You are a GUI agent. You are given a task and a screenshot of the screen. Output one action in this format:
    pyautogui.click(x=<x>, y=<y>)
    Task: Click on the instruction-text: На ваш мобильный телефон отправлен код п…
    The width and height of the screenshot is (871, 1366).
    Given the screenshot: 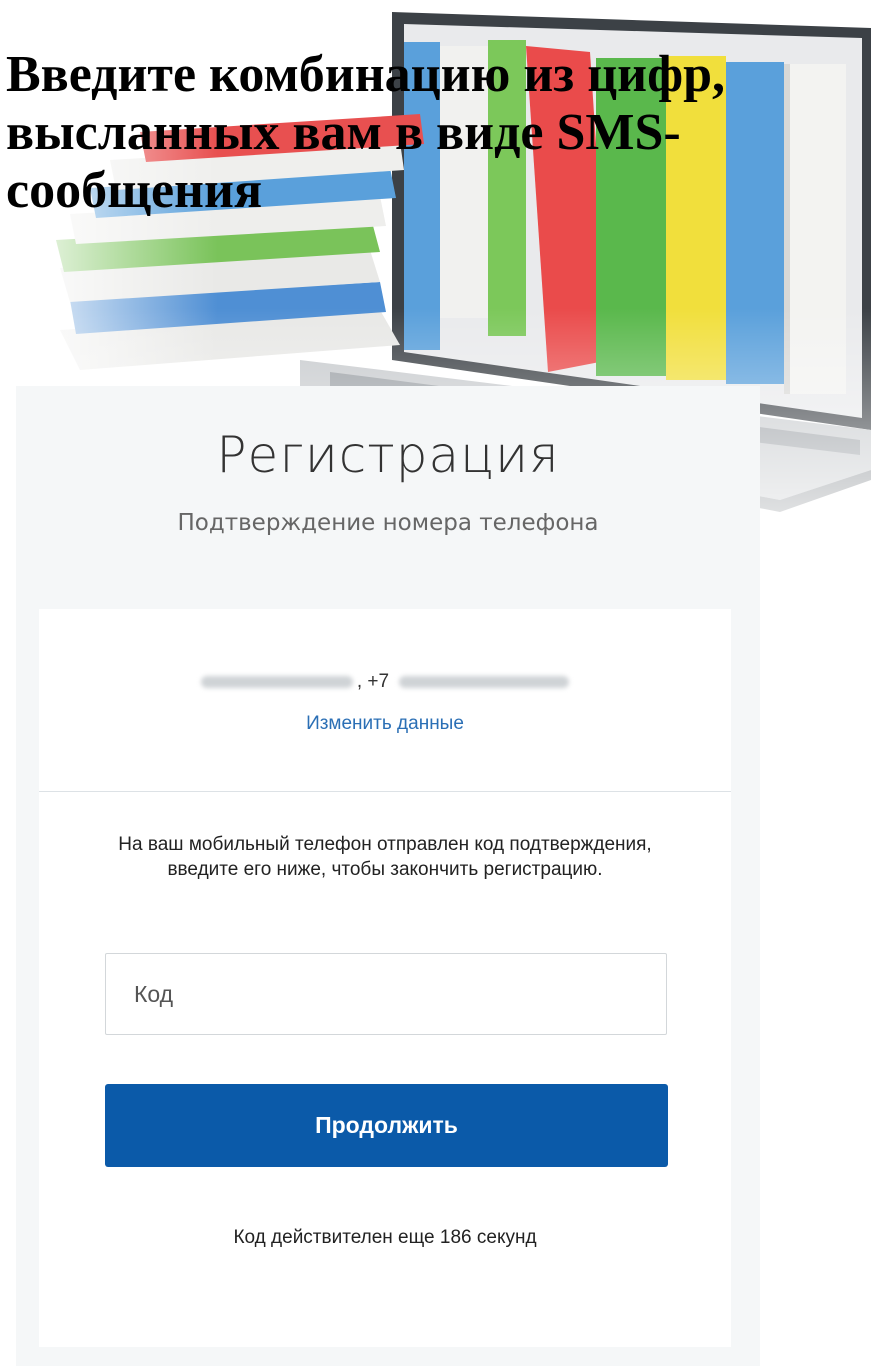 What is the action you would take?
    pyautogui.click(x=385, y=857)
    